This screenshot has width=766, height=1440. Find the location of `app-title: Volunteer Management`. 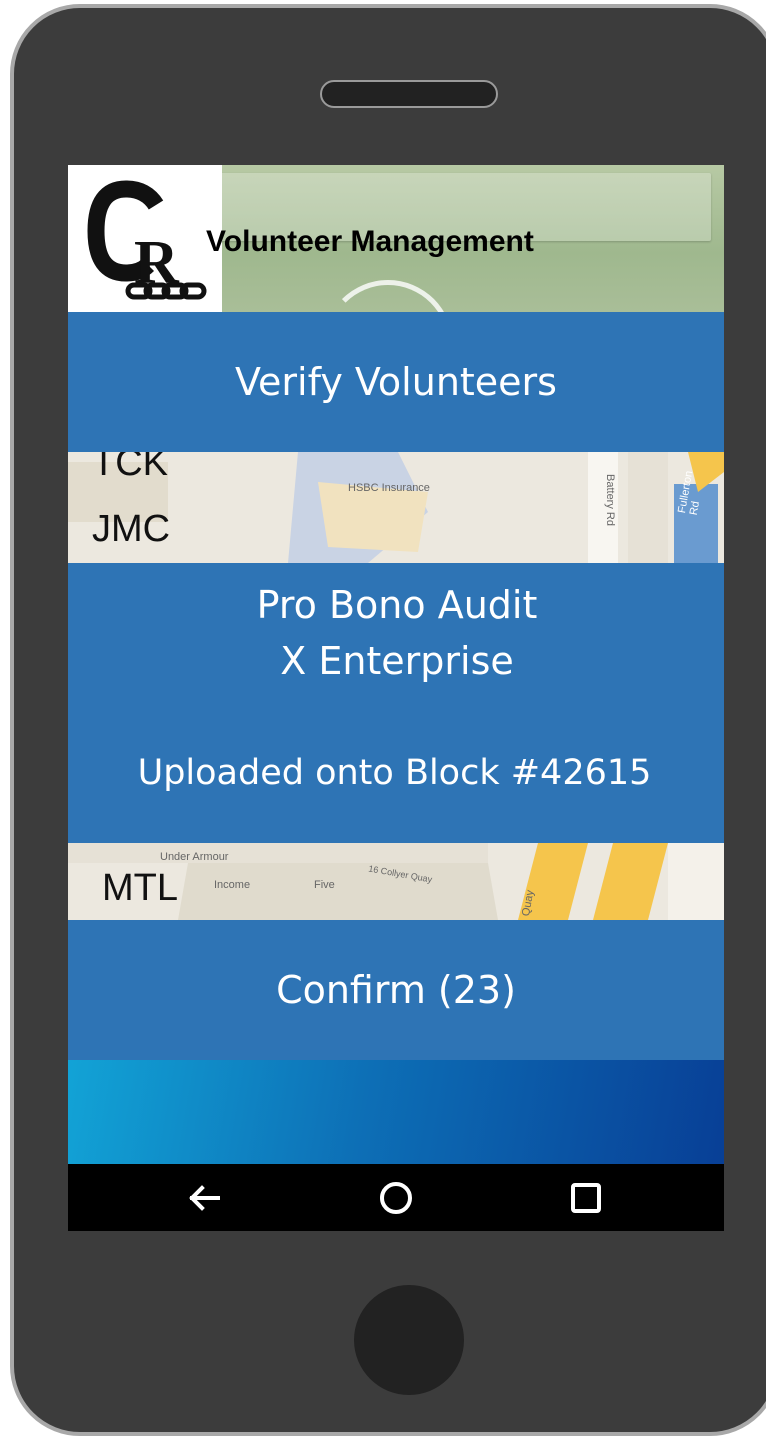

app-title: Volunteer Management is located at coordinates (370, 241).